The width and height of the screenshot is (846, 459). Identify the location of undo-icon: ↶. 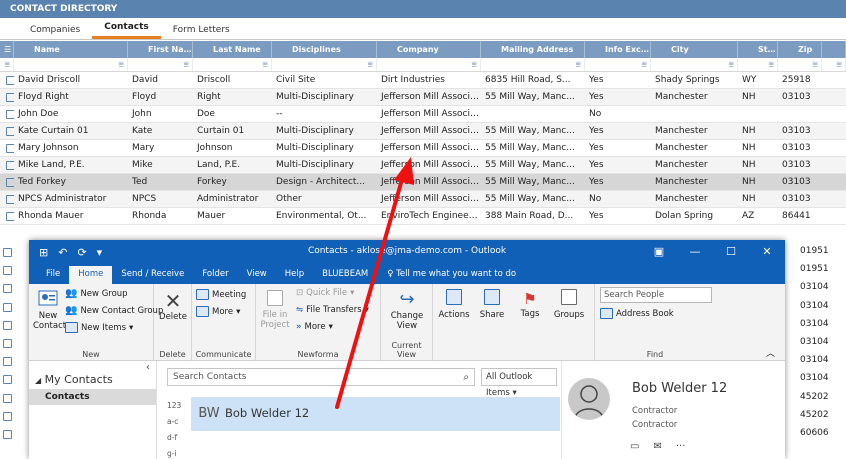
(62, 252).